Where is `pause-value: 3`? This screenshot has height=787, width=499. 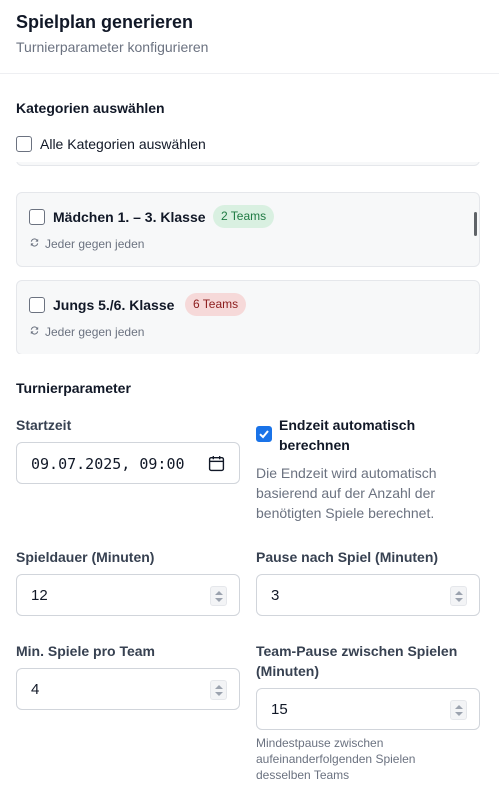 pause-value: 3 is located at coordinates (275, 595).